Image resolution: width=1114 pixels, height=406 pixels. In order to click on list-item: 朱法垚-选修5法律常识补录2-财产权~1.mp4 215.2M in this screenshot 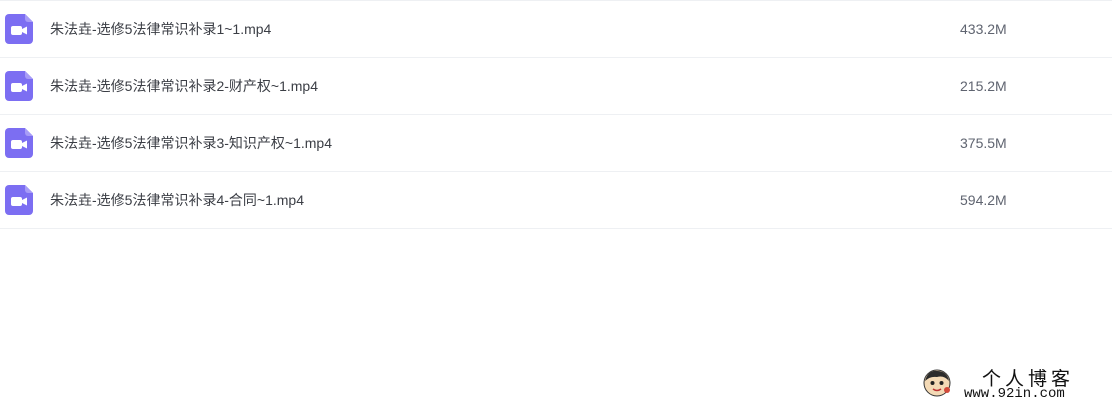, I will do `click(556, 86)`.